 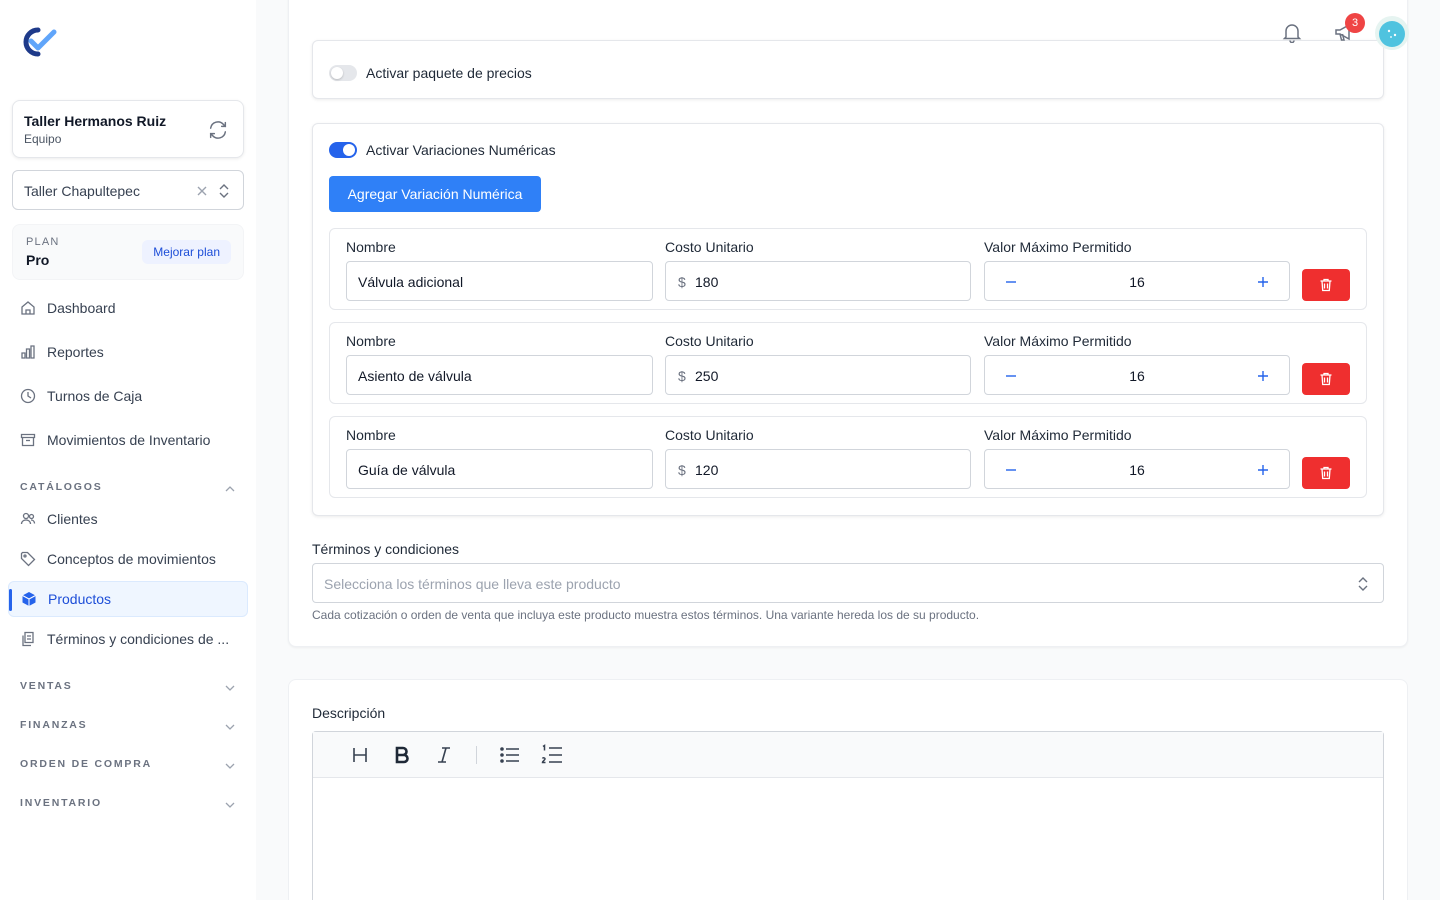 I want to click on unit-cost-input: $180, so click(x=818, y=281).